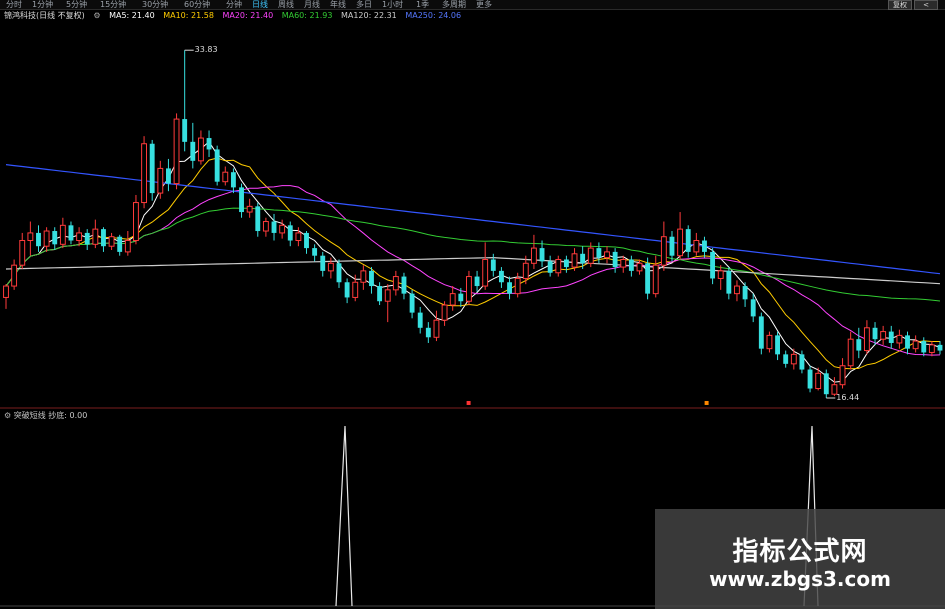 This screenshot has width=945, height=609. Describe the element at coordinates (473, 270) in the screenshot. I see `ma120-line` at that location.